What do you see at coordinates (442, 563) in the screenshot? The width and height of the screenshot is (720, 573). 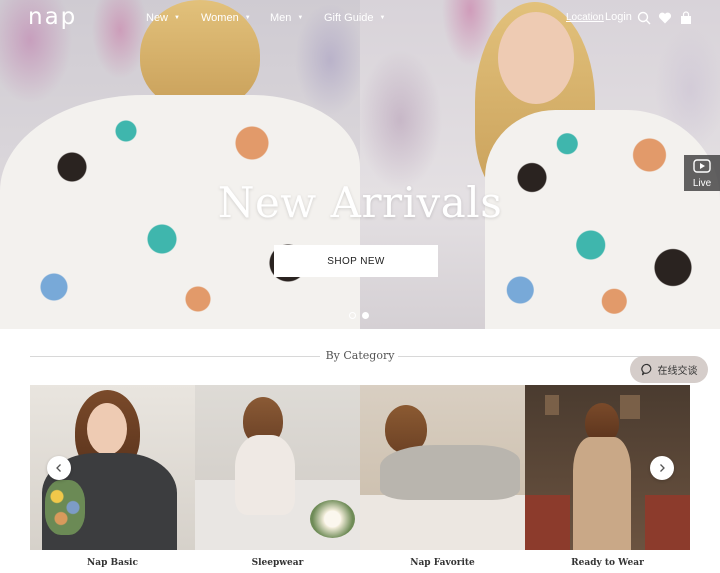 I see `category-label: Nap Favorite` at bounding box center [442, 563].